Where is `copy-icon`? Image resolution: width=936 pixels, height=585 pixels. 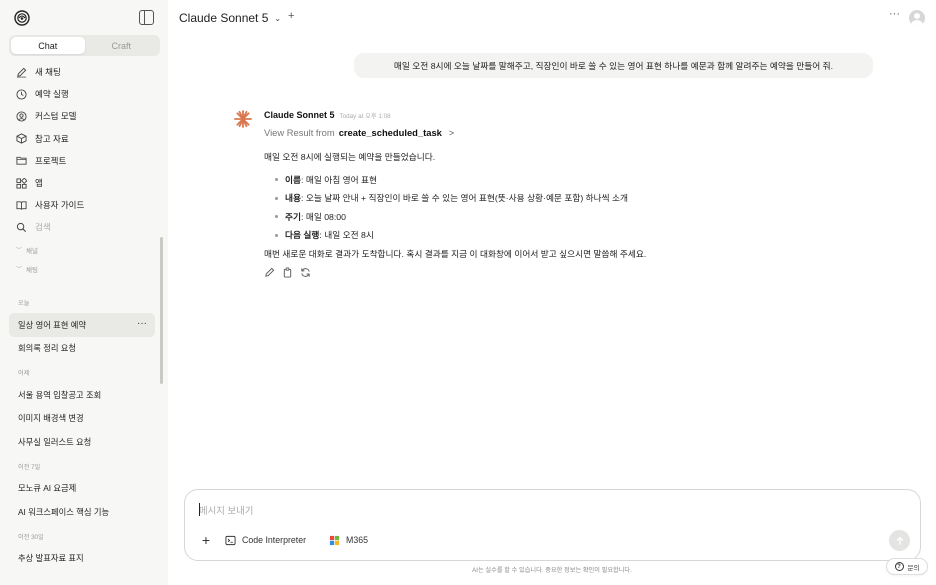
copy-icon is located at coordinates (287, 272).